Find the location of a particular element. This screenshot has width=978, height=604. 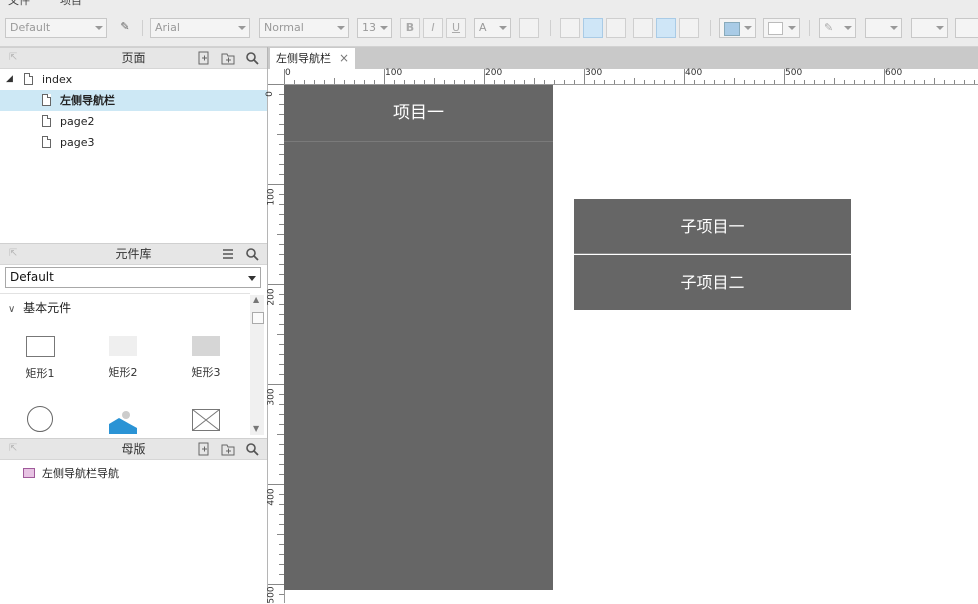

underline-button: U is located at coordinates (456, 28).